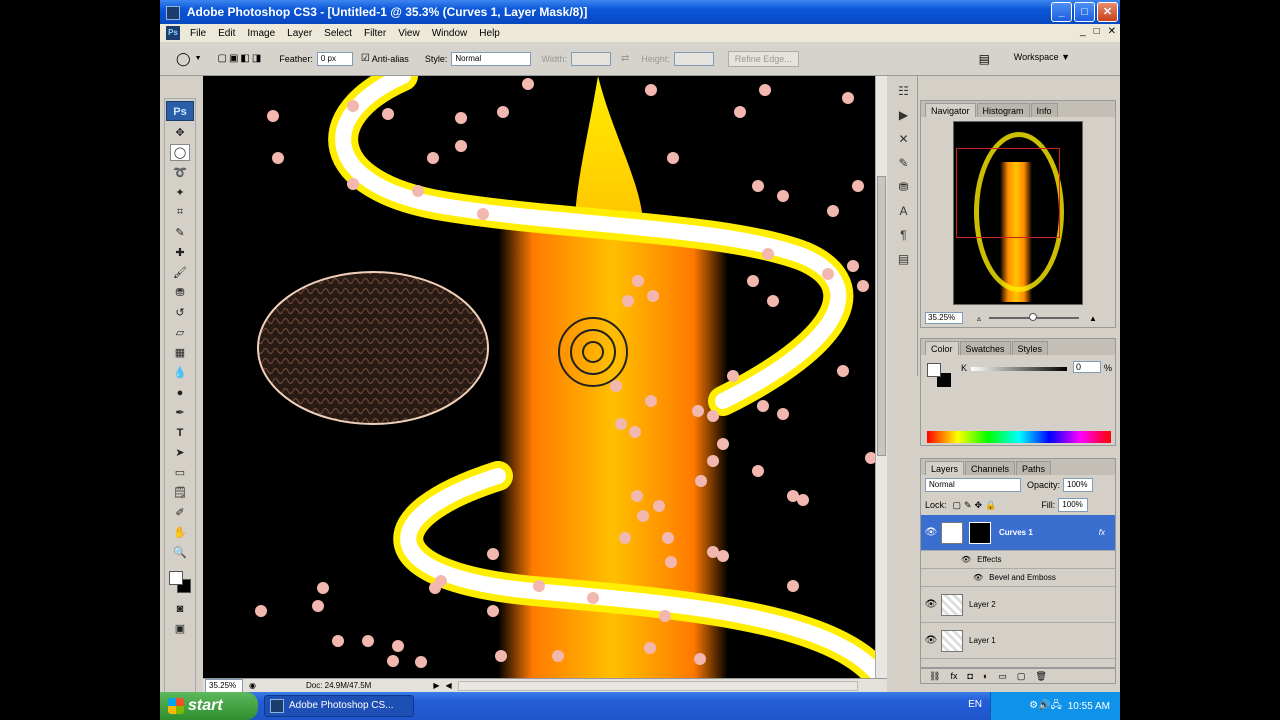 This screenshot has height=720, width=1280. I want to click on clone-source-icon: ⛃, so click(904, 187).